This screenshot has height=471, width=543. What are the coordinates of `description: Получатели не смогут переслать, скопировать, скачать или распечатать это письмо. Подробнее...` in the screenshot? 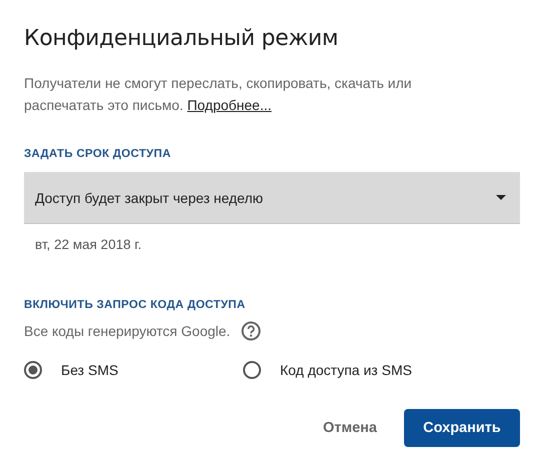 It's located at (218, 94).